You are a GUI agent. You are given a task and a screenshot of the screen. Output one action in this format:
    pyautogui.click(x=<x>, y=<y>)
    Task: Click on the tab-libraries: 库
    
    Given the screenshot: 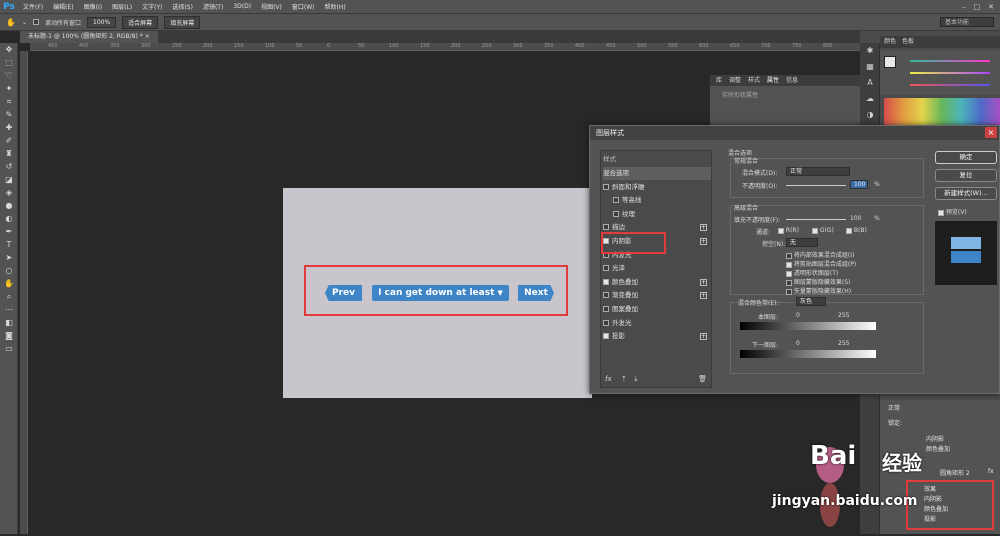 What is the action you would take?
    pyautogui.click(x=719, y=80)
    